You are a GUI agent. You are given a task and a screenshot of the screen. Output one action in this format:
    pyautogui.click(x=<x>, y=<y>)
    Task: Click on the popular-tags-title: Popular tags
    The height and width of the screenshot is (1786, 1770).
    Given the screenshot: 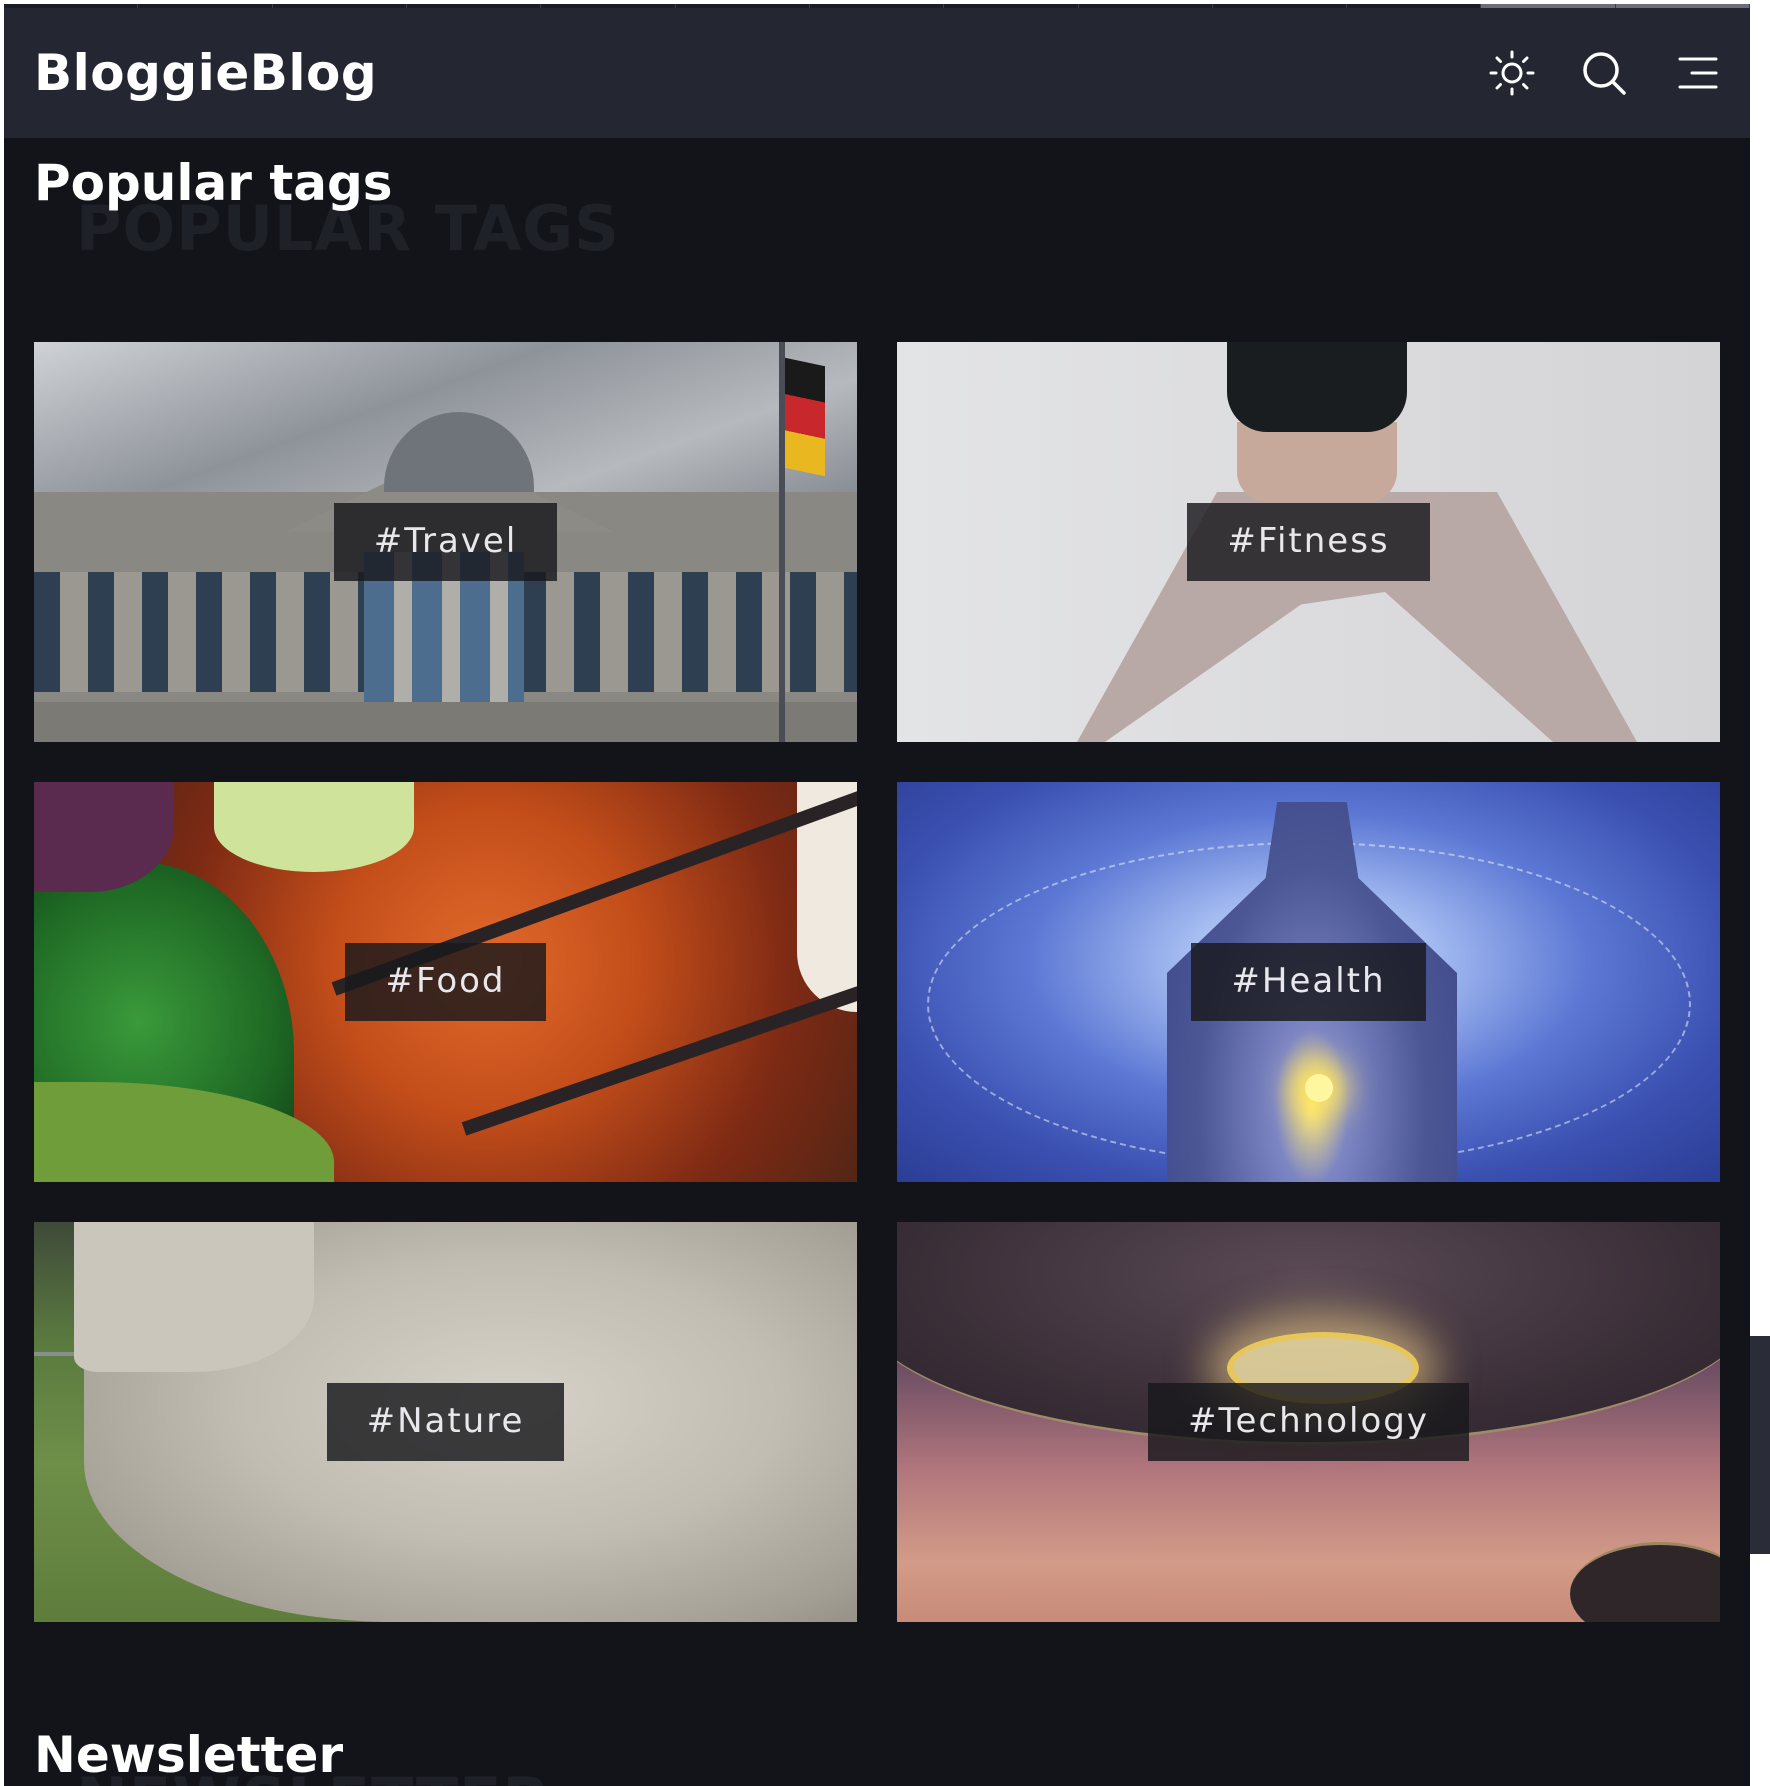 What is the action you would take?
    pyautogui.click(x=213, y=183)
    